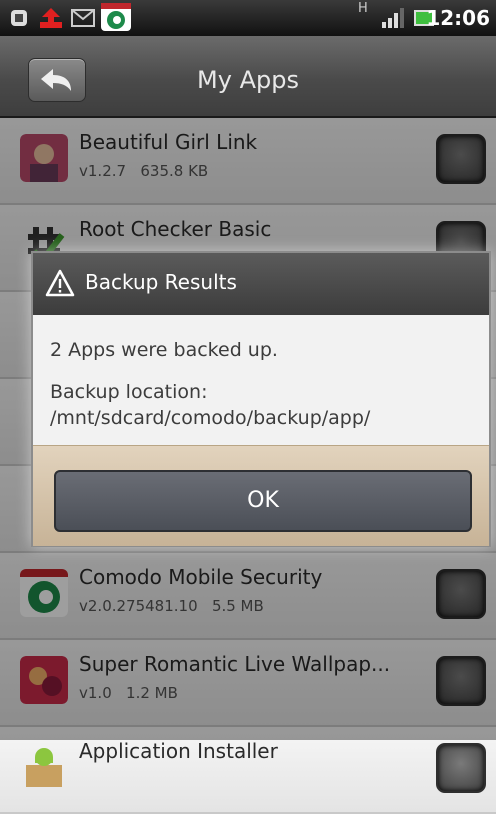 The width and height of the screenshot is (496, 814). I want to click on upload-icon, so click(51, 18).